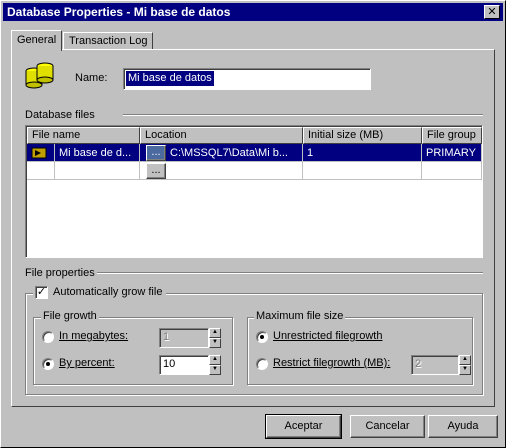  Describe the element at coordinates (60, 115) in the screenshot. I see `database-files-label: Database files` at that location.